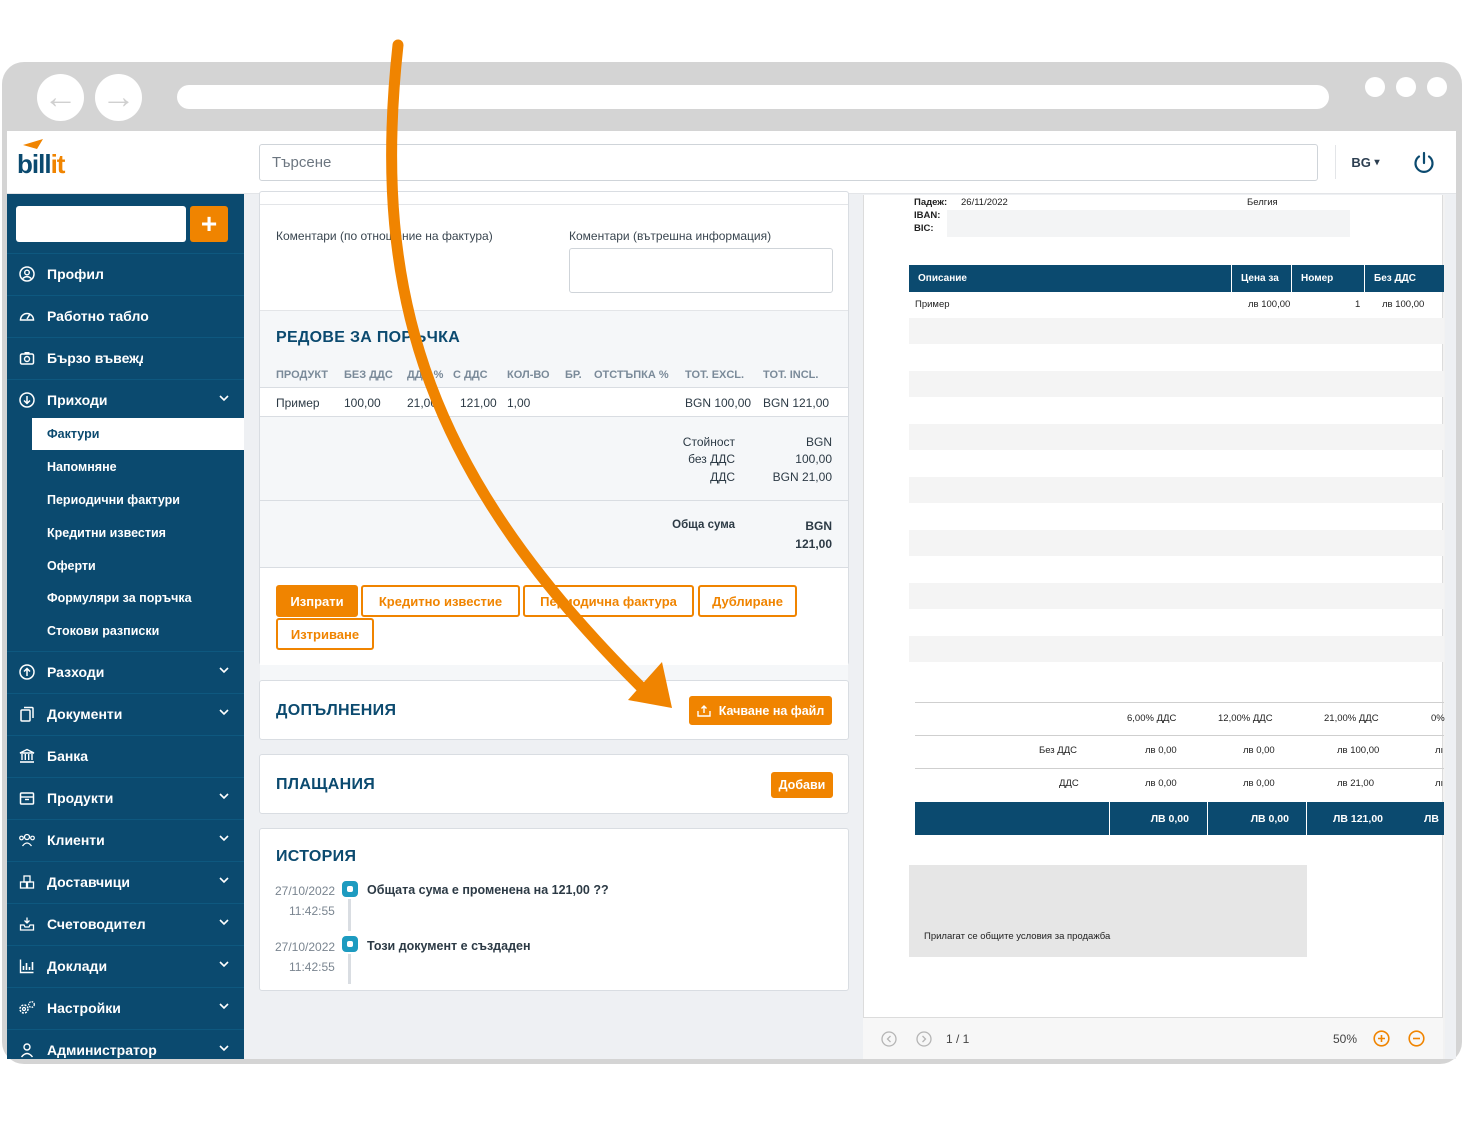  I want to click on preview-col-description: Описание, so click(942, 278).